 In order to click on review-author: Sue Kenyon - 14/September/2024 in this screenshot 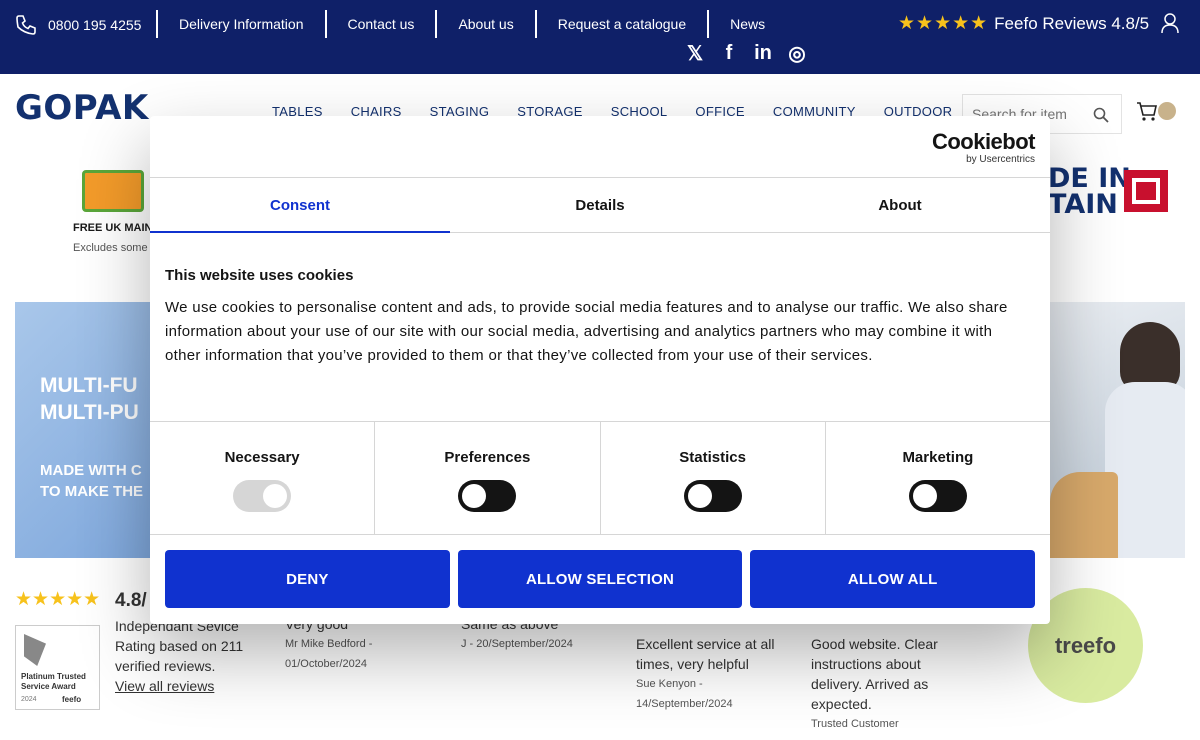, I will do `click(684, 694)`.